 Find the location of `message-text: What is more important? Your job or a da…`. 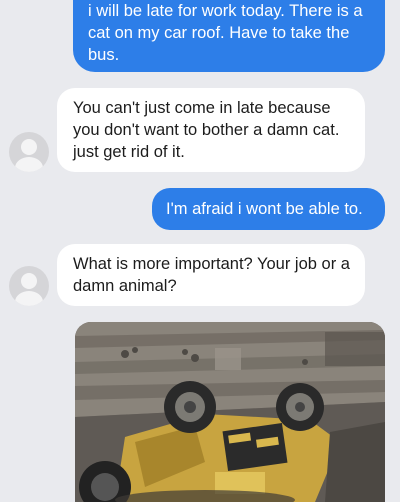

message-text: What is more important? Your job or a da… is located at coordinates (211, 275).